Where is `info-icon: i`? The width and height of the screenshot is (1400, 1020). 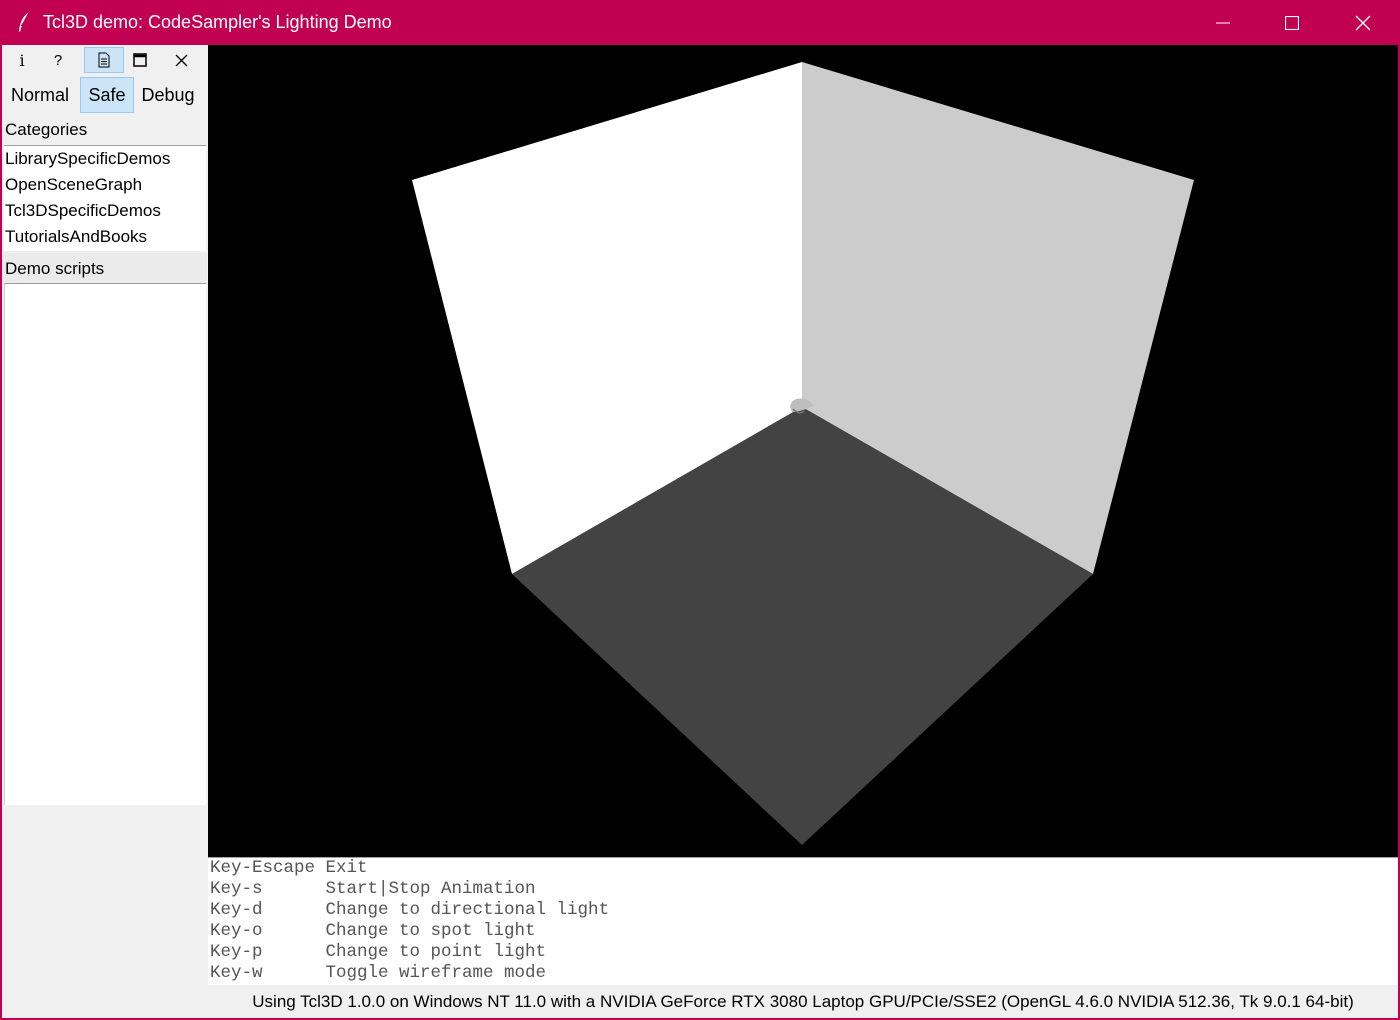 info-icon: i is located at coordinates (22, 60).